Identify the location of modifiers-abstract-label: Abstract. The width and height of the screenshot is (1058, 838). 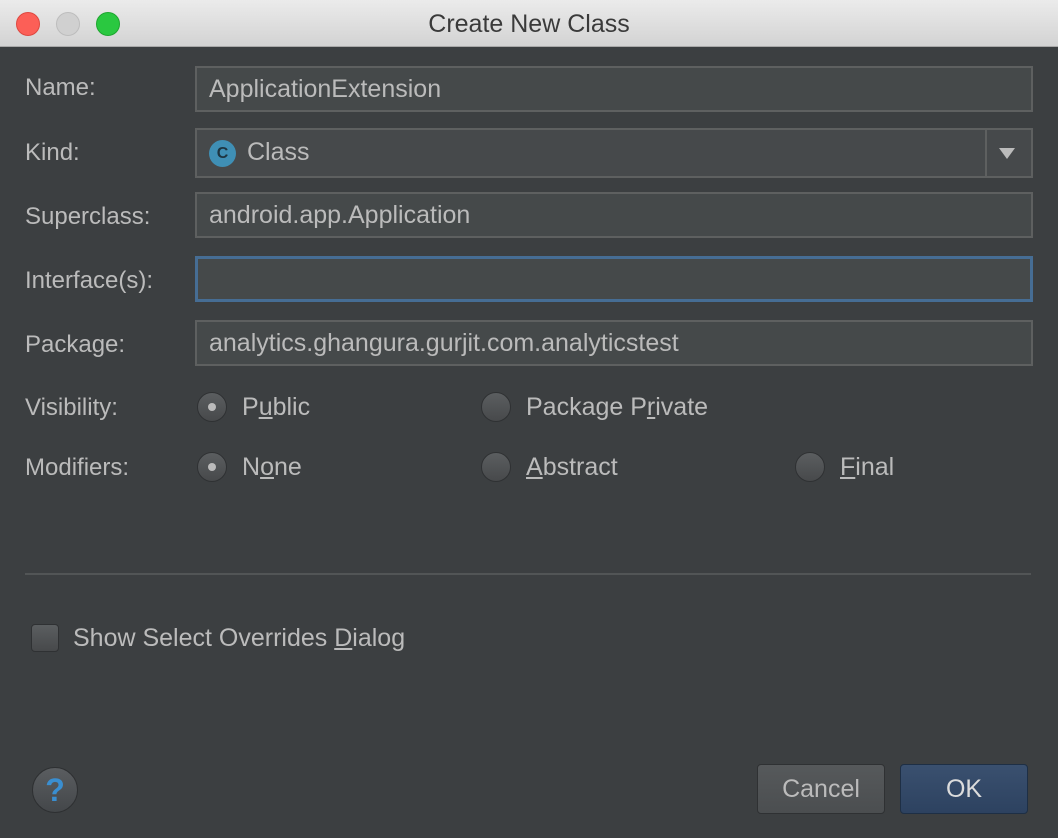
(572, 466).